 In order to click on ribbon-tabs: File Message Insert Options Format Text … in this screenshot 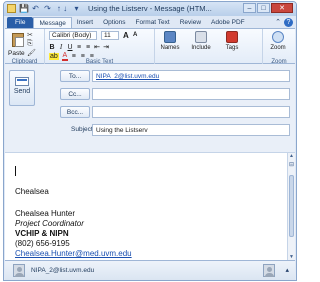, I will do `click(150, 22)`.